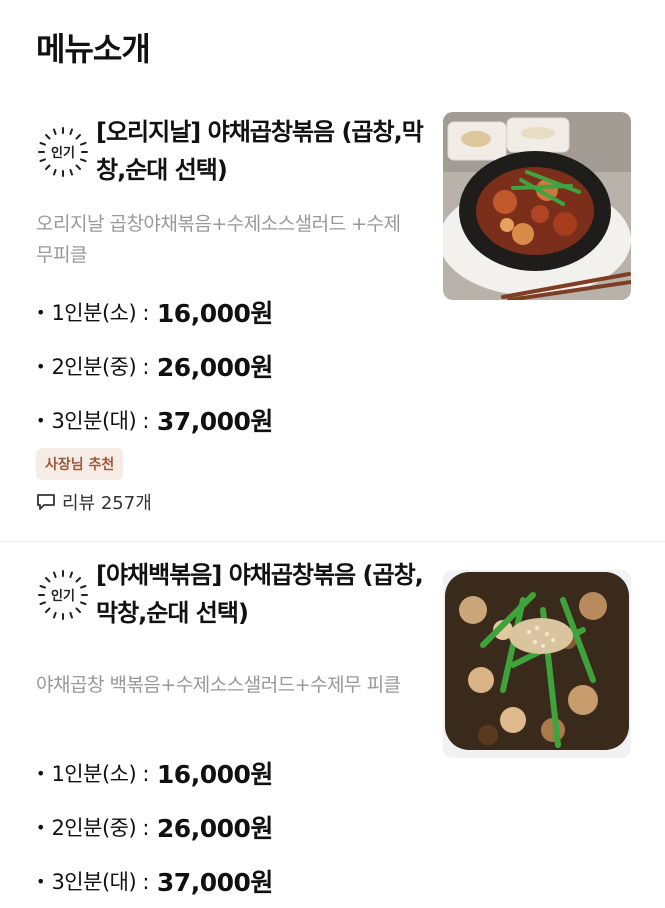  What do you see at coordinates (260, 594) in the screenshot?
I see `item-title: [야채백볶음] 야채곱창볶음 (곱창,막창,순대 선택)` at bounding box center [260, 594].